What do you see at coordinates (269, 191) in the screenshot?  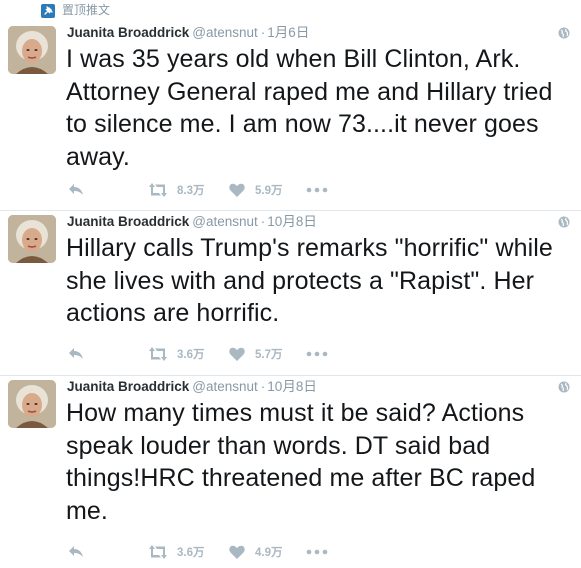 I see `like-count: 5.9万` at bounding box center [269, 191].